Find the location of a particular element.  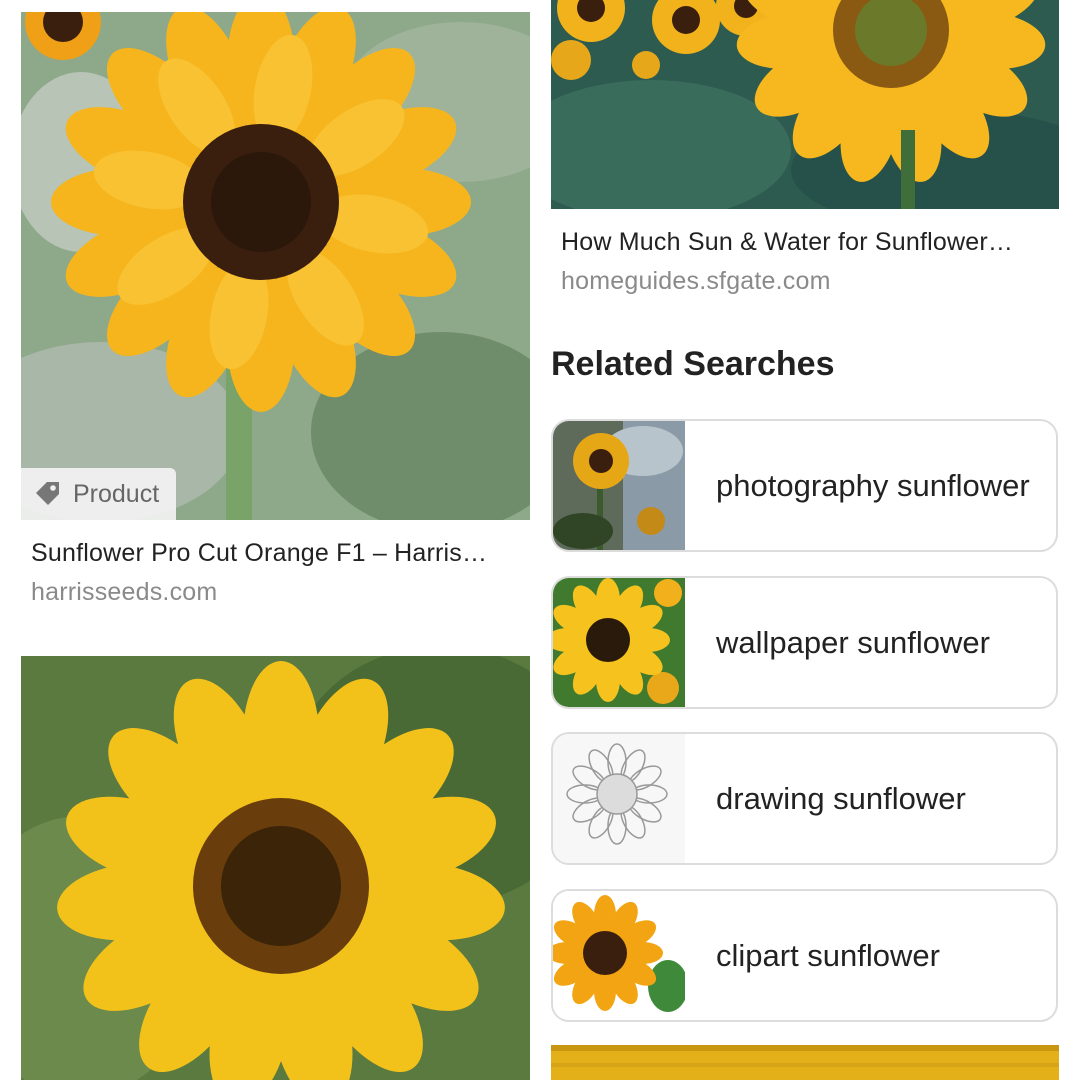

result-source: homeguides.sfgate.com is located at coordinates (696, 281).